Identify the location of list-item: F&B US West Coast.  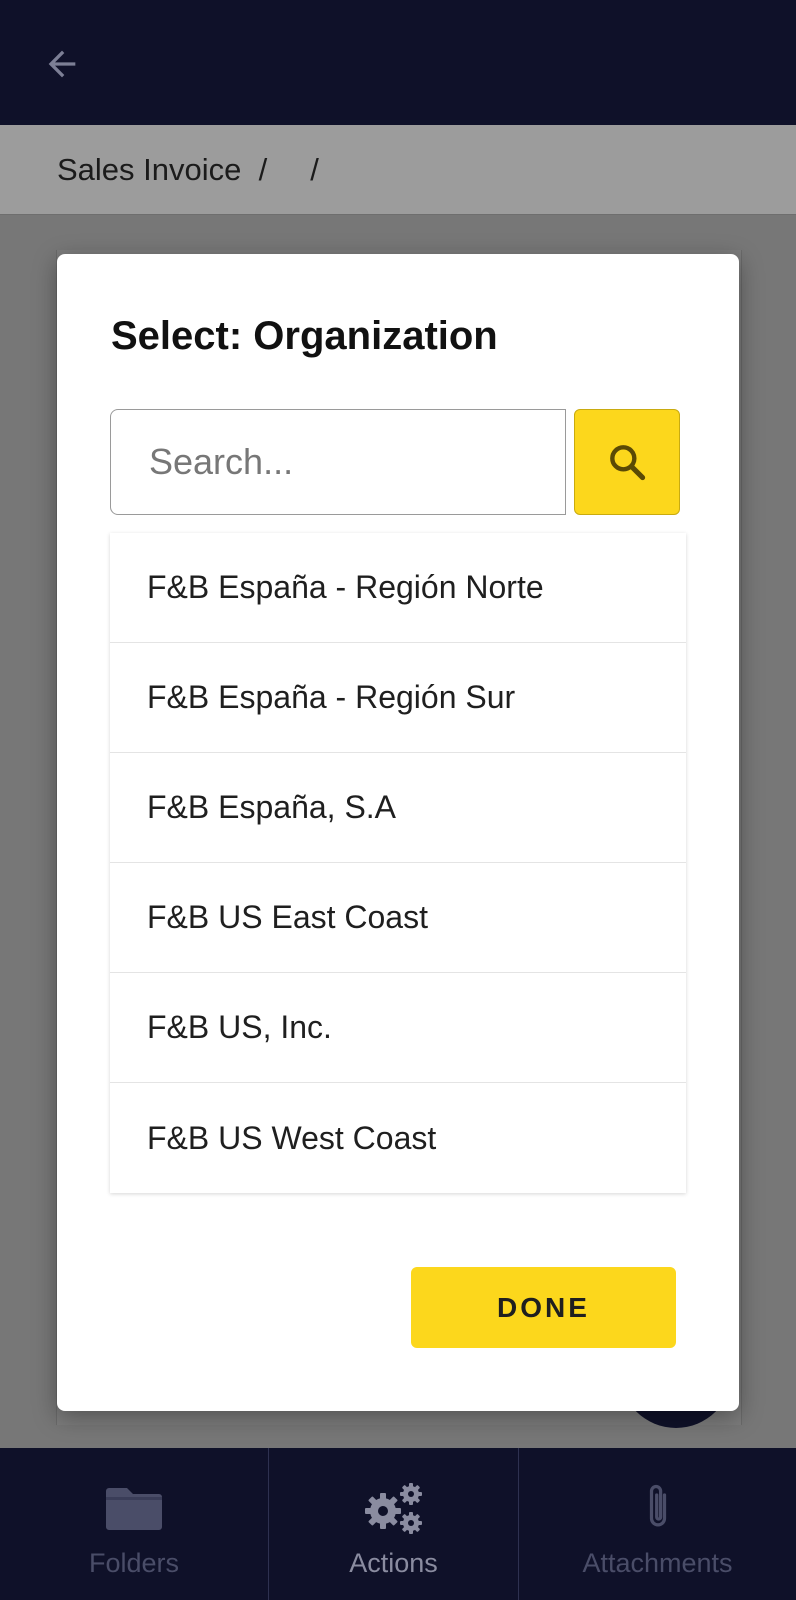
(398, 1138).